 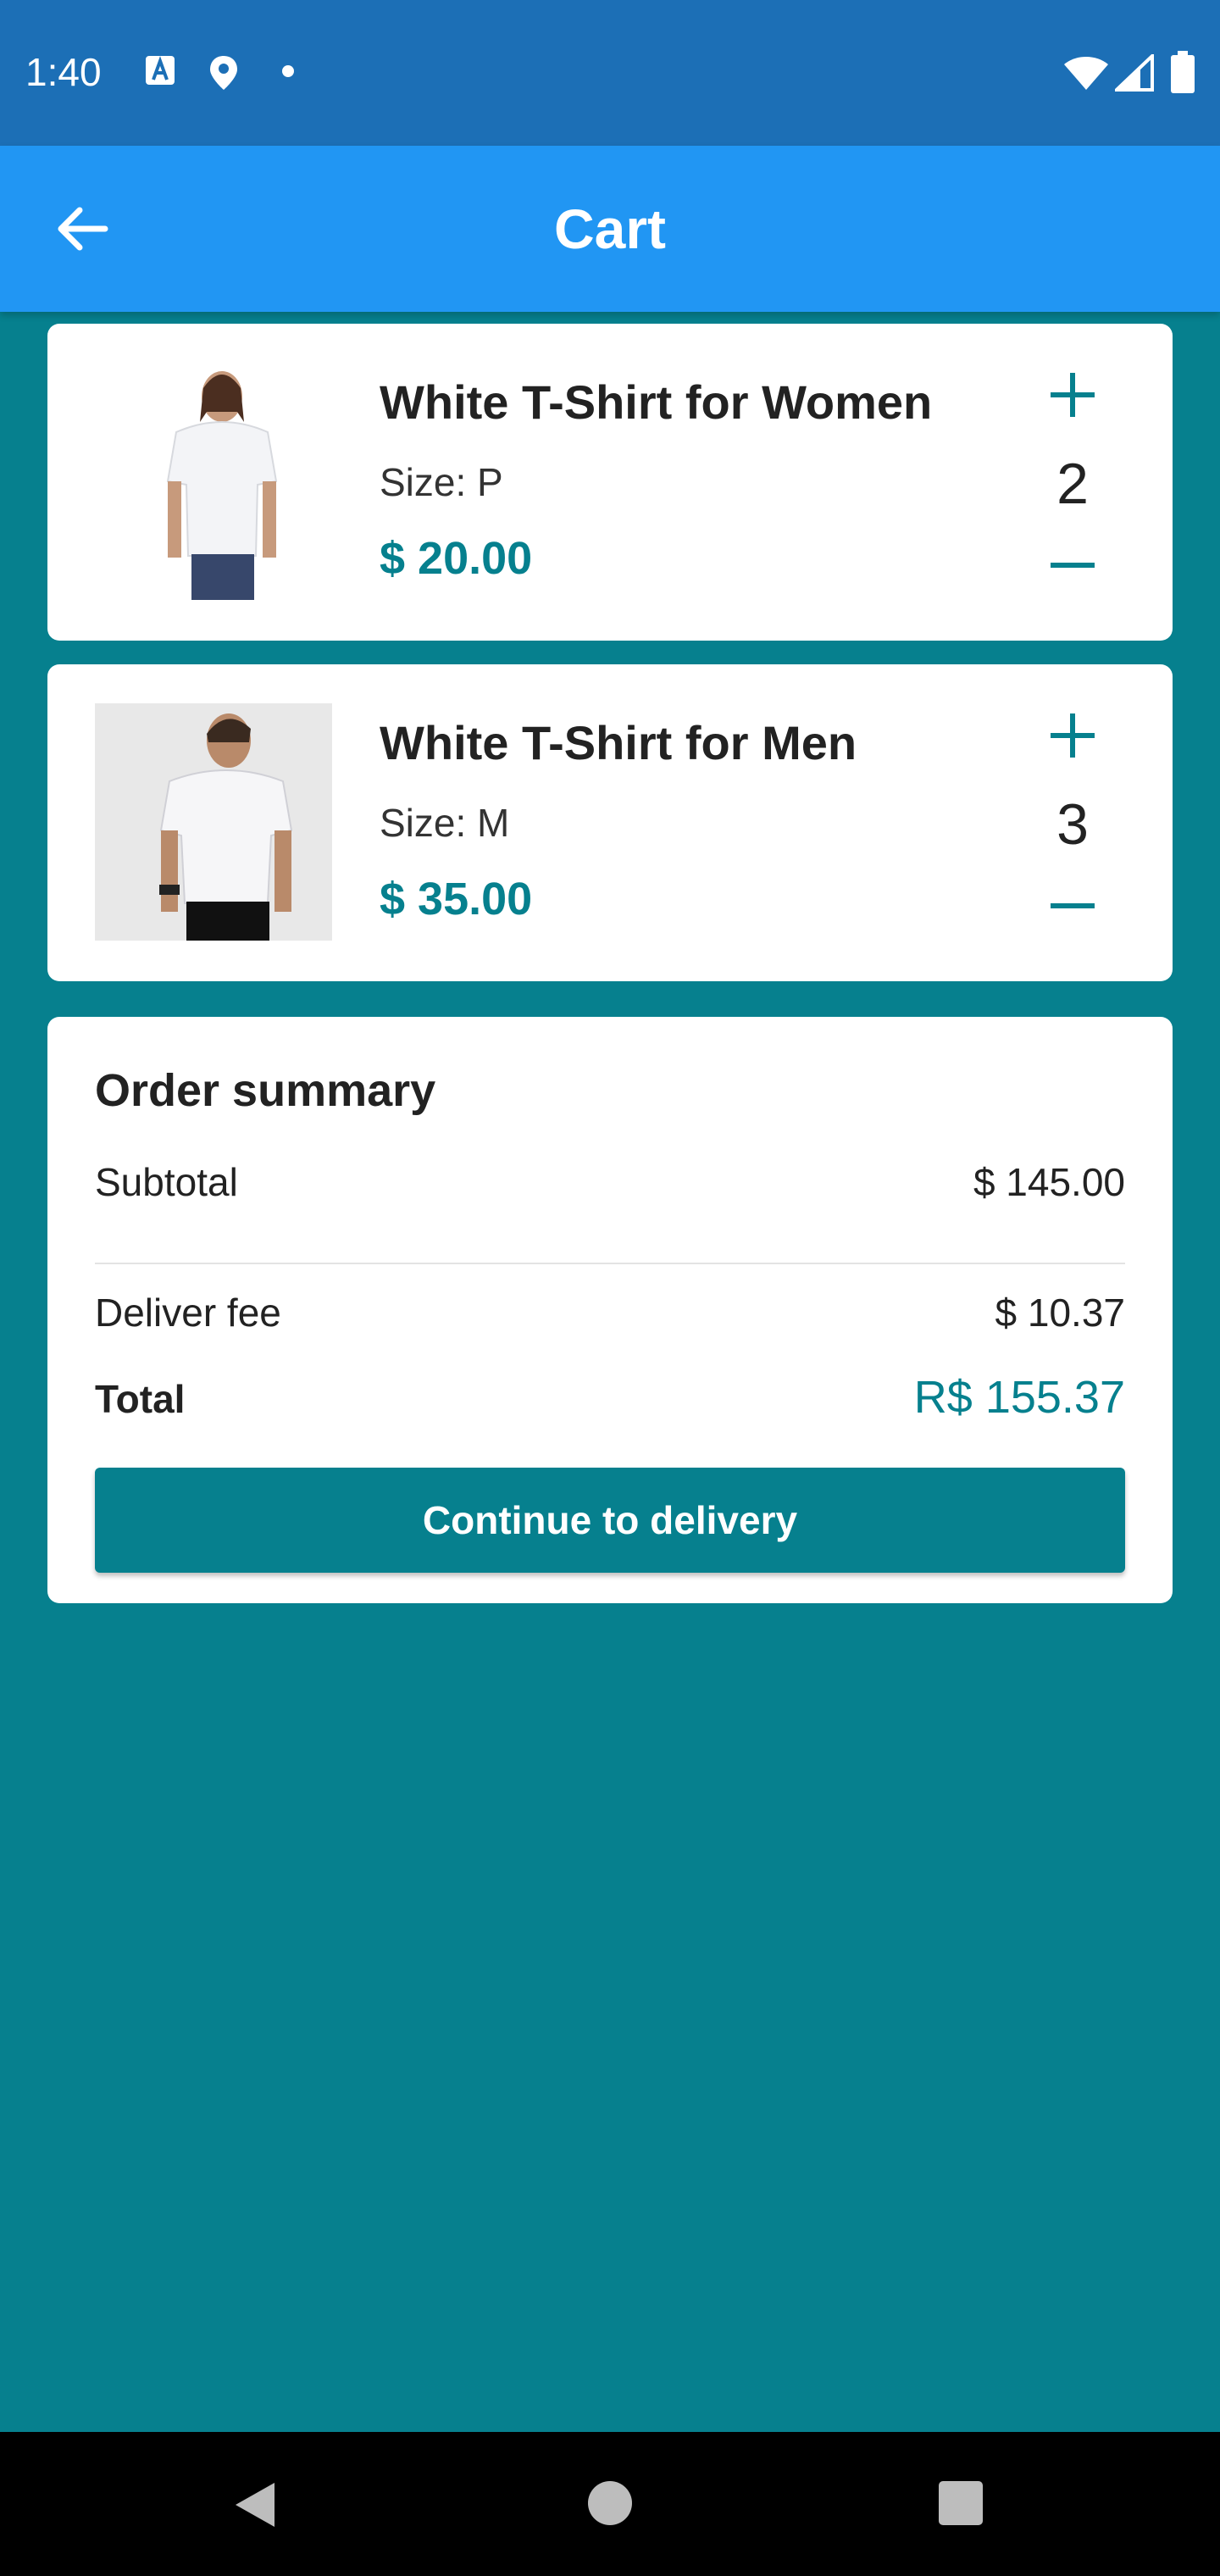 I want to click on nav-back-button, so click(x=254, y=2504).